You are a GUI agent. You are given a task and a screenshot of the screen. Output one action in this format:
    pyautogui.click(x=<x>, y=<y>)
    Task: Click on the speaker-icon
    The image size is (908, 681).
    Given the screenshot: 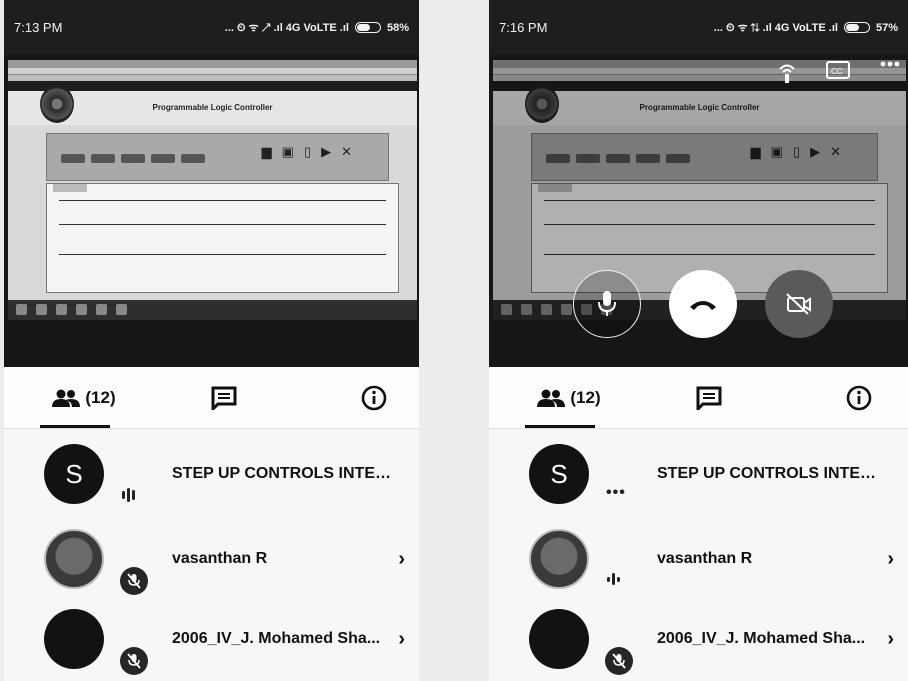 What is the action you would take?
    pyautogui.click(x=787, y=72)
    